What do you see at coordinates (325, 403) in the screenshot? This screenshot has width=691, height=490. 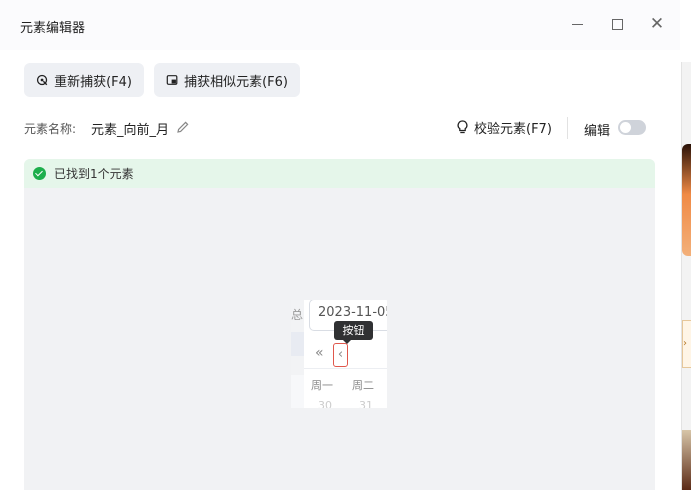 I see `calendar-day: 30` at bounding box center [325, 403].